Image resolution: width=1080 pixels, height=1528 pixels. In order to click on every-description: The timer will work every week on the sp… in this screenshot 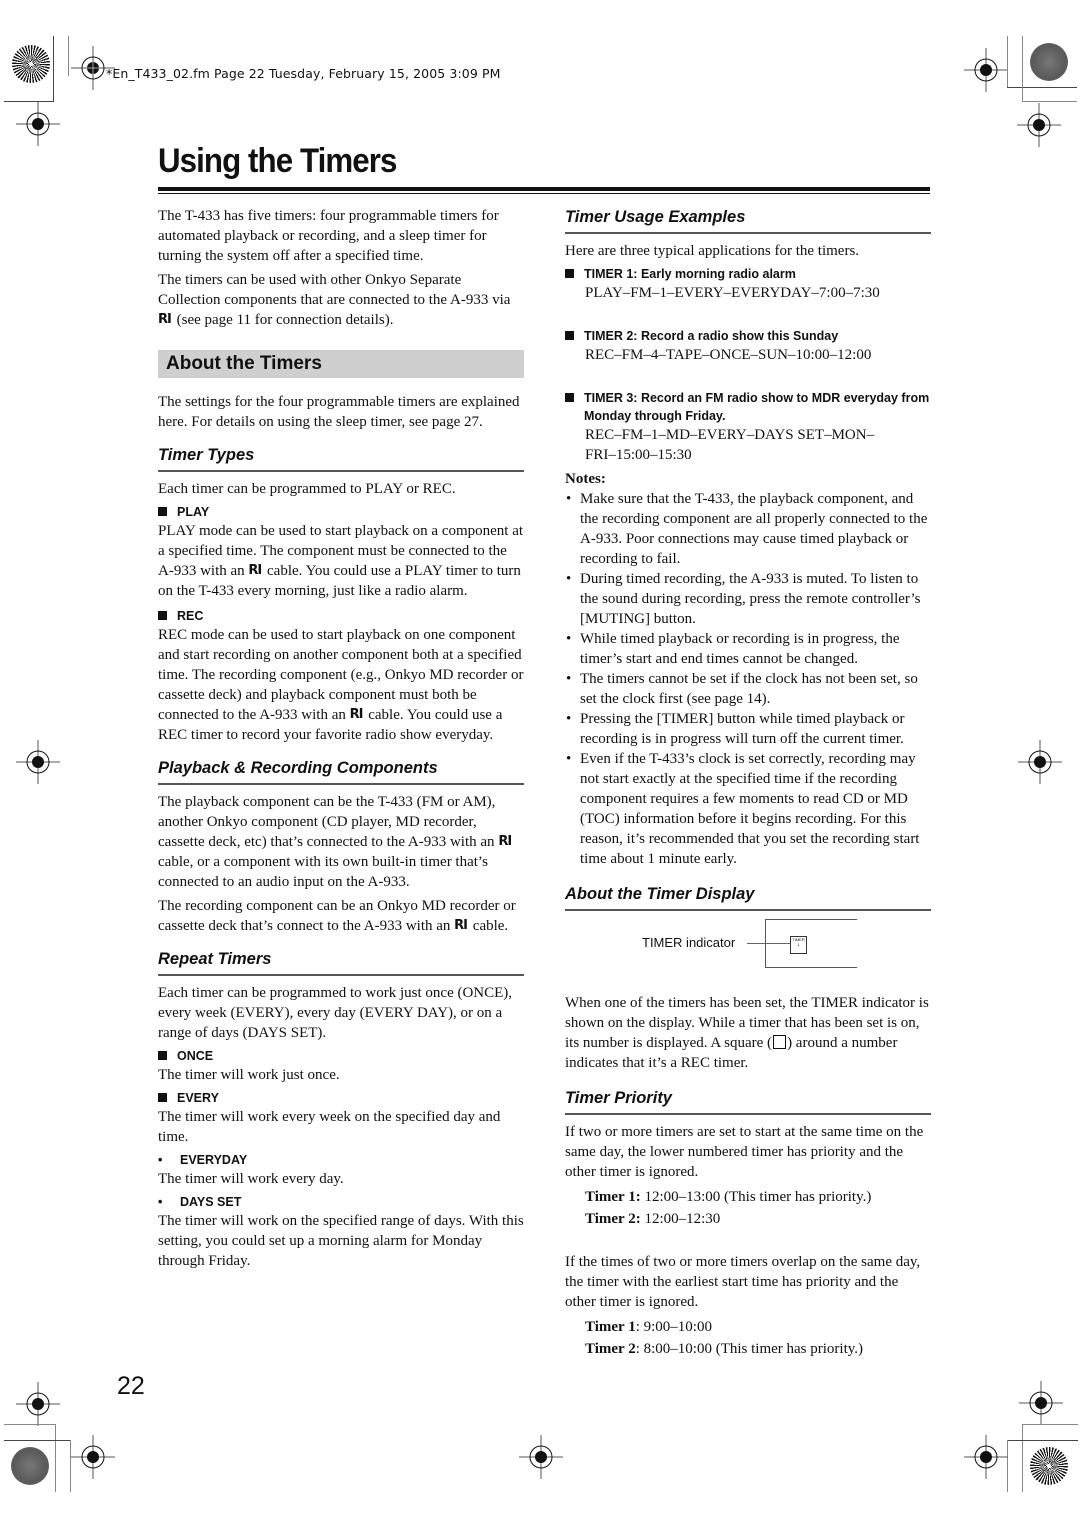, I will do `click(329, 1127)`.